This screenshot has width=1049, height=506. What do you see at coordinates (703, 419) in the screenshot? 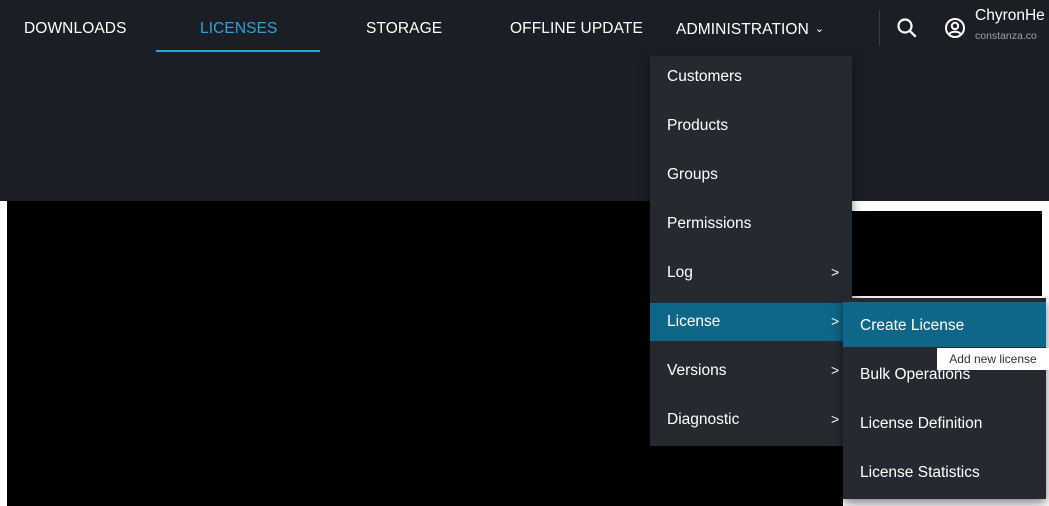
I see `menu-item-label: Diagnostic` at bounding box center [703, 419].